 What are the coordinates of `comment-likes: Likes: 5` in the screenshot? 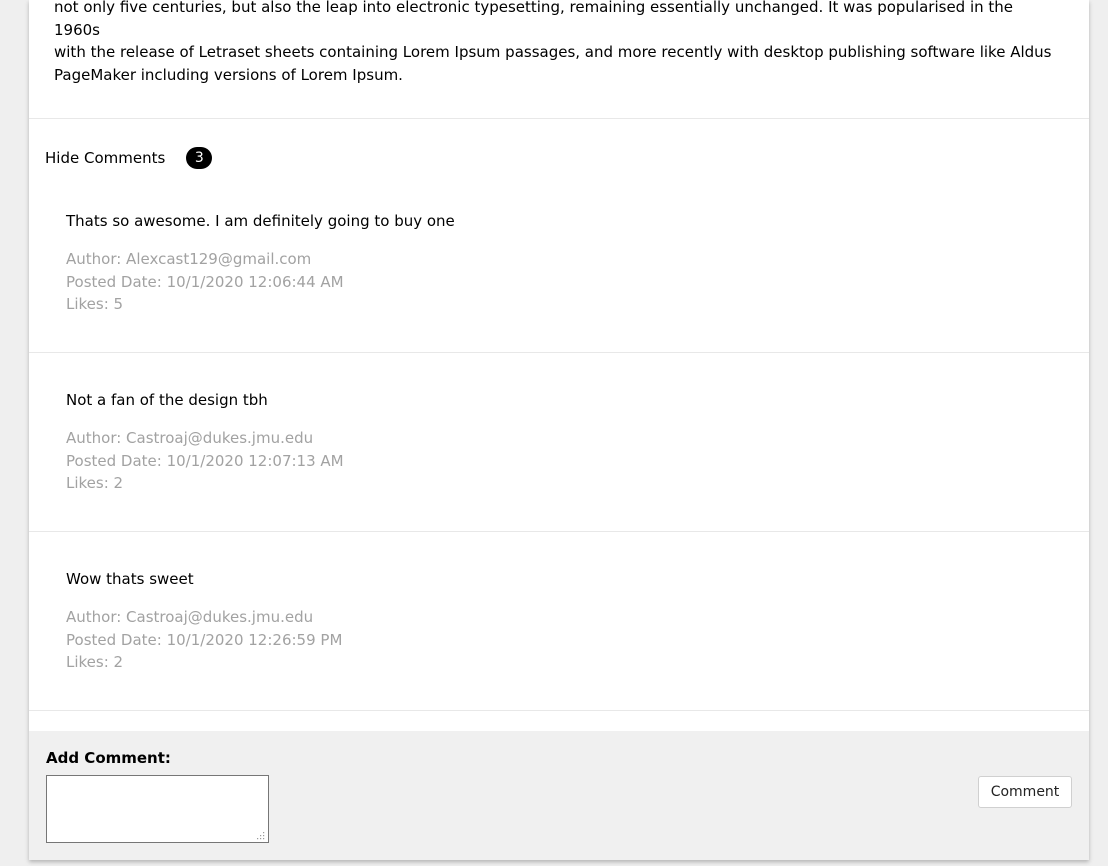 It's located at (95, 304).